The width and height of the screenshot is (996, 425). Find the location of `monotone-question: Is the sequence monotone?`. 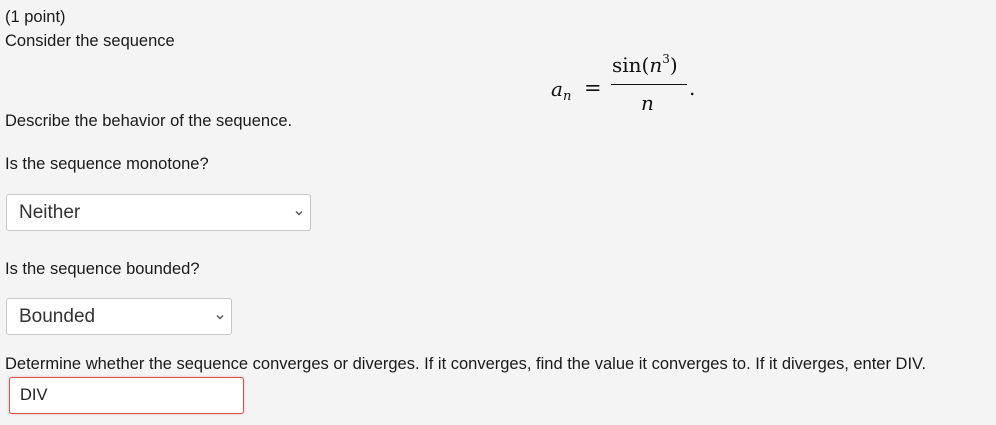

monotone-question: Is the sequence monotone? is located at coordinates (107, 164).